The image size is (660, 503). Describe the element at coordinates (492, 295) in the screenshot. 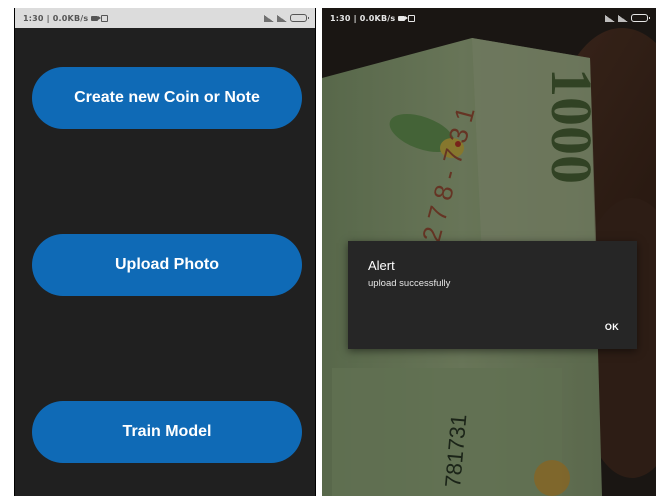

I see `alert-dialog: Alert upload successfully OK` at that location.